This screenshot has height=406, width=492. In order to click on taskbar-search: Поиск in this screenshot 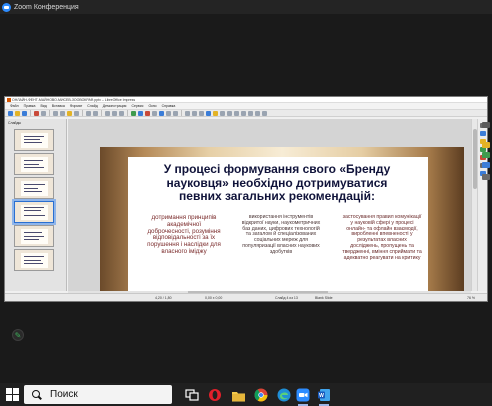, I will do `click(98, 394)`.